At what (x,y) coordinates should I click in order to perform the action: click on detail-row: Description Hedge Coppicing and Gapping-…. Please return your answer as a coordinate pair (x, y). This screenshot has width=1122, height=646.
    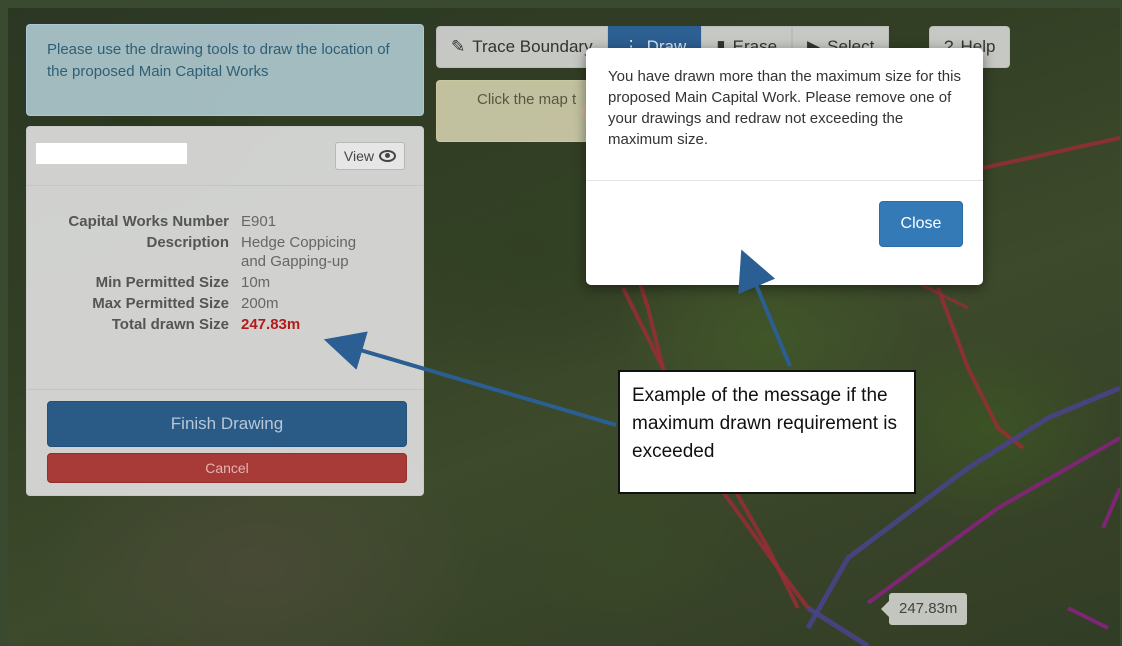
    Looking at the image, I should click on (209, 252).